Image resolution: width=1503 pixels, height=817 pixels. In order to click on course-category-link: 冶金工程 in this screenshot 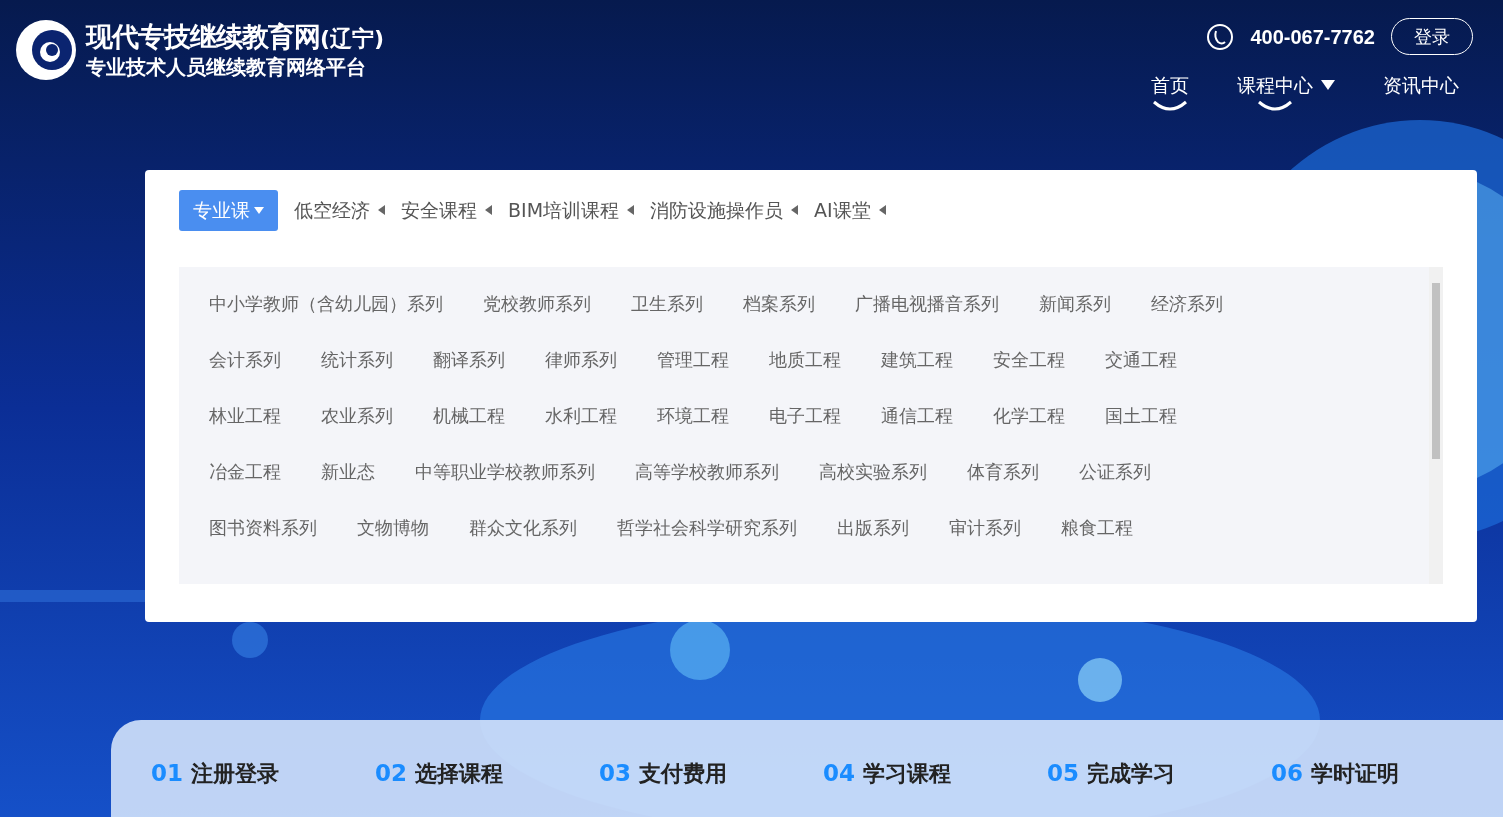, I will do `click(245, 480)`.